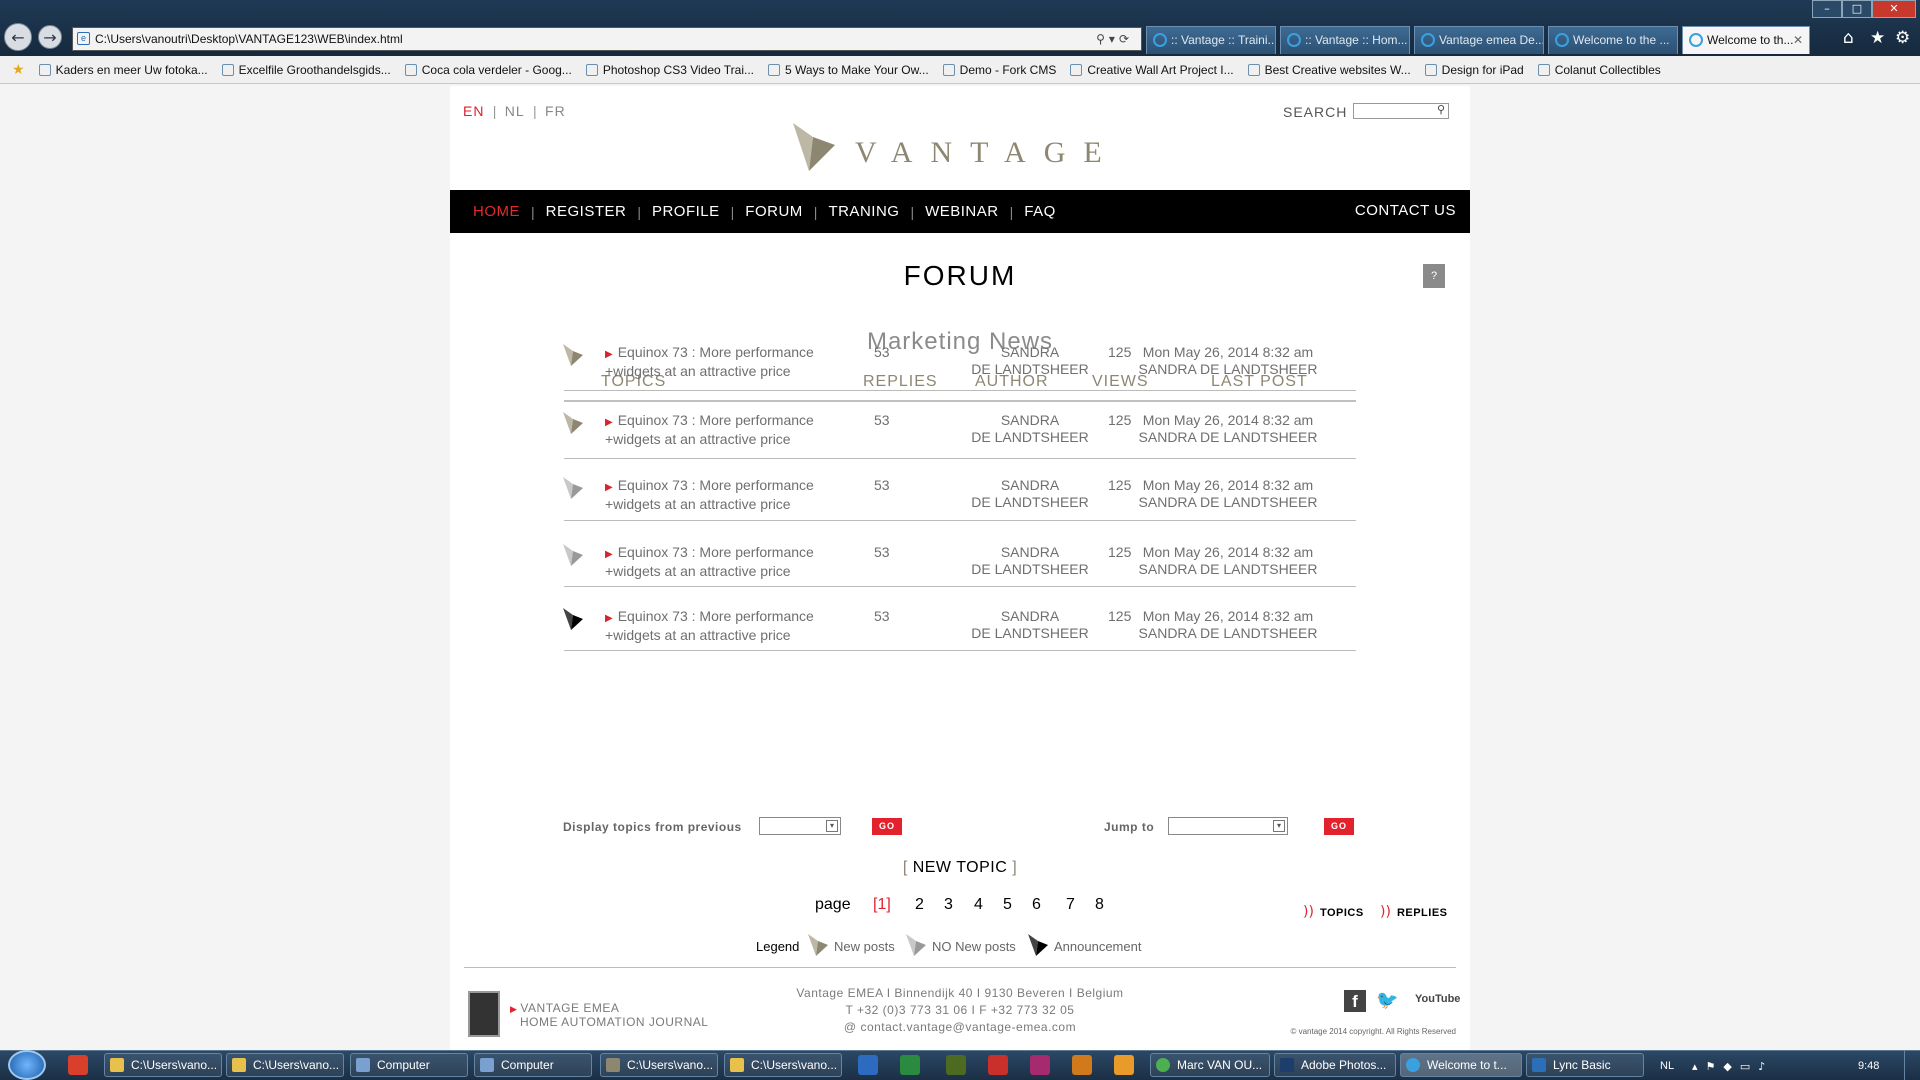  Describe the element at coordinates (962, 211) in the screenshot. I see `nav-webinar: WEBINAR` at that location.